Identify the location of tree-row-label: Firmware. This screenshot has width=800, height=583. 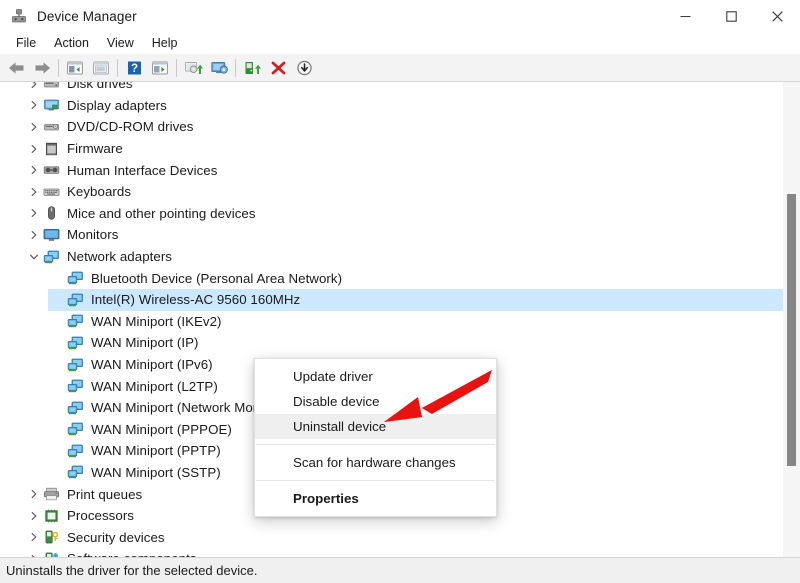
(95, 149).